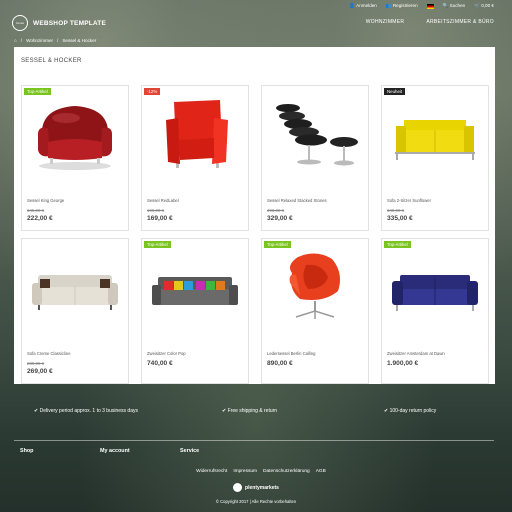 The image size is (512, 512). Describe the element at coordinates (75, 134) in the screenshot. I see `product-image-armchair-red` at that location.